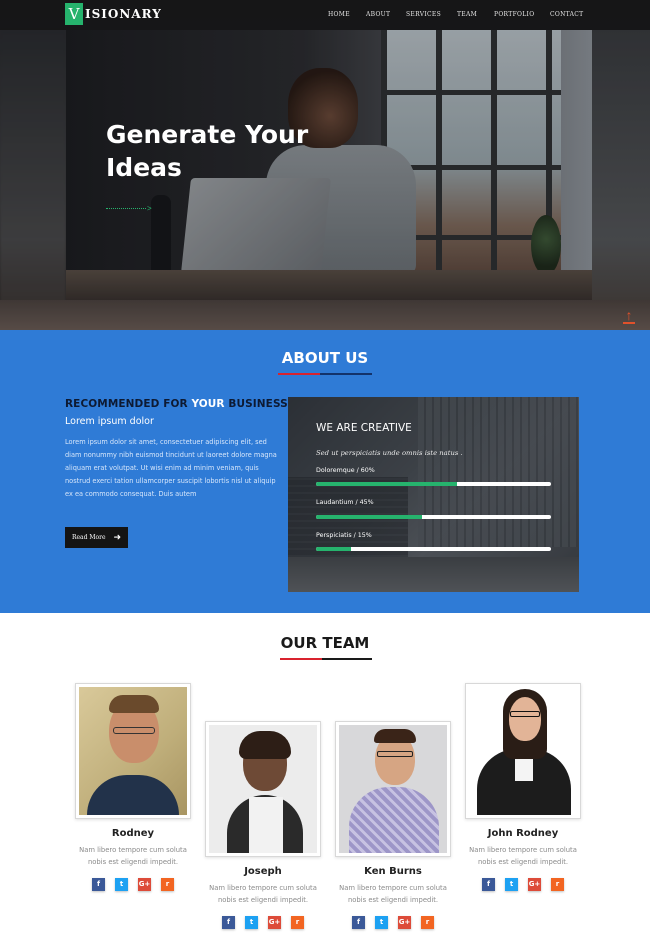 This screenshot has height=948, width=650. I want to click on hero-more-arrow: >, so click(129, 208).